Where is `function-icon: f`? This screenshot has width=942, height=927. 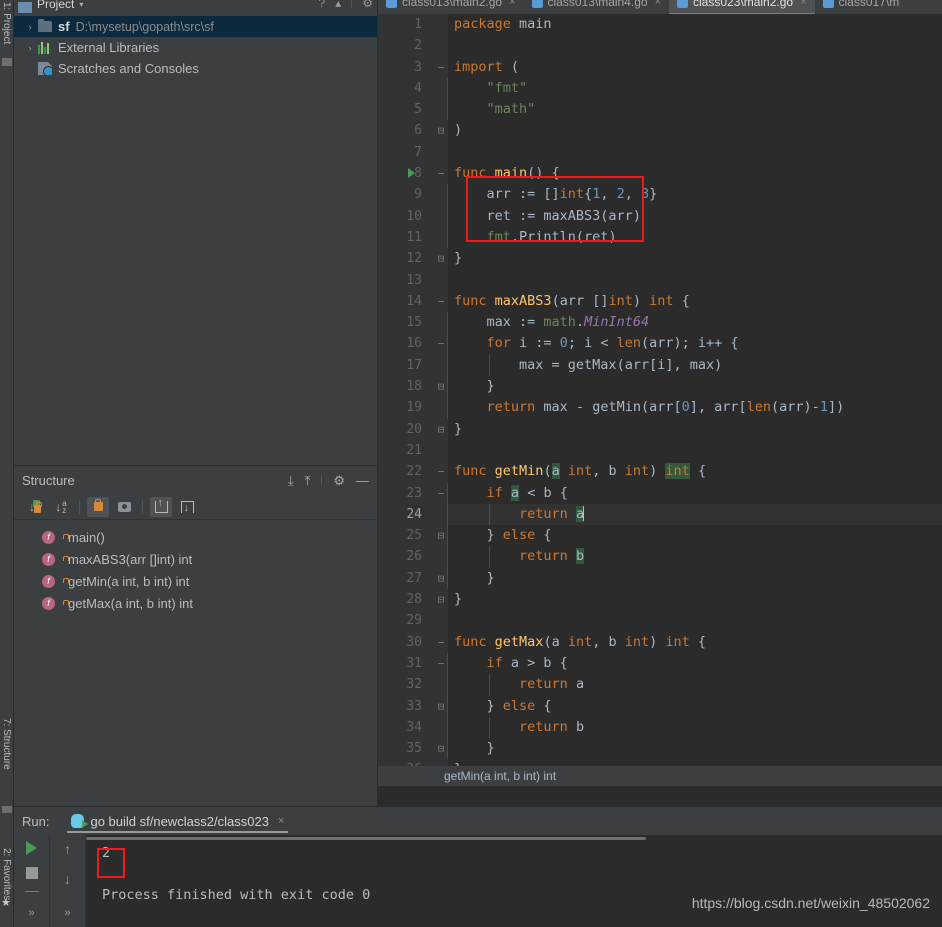 function-icon: f is located at coordinates (48, 603).